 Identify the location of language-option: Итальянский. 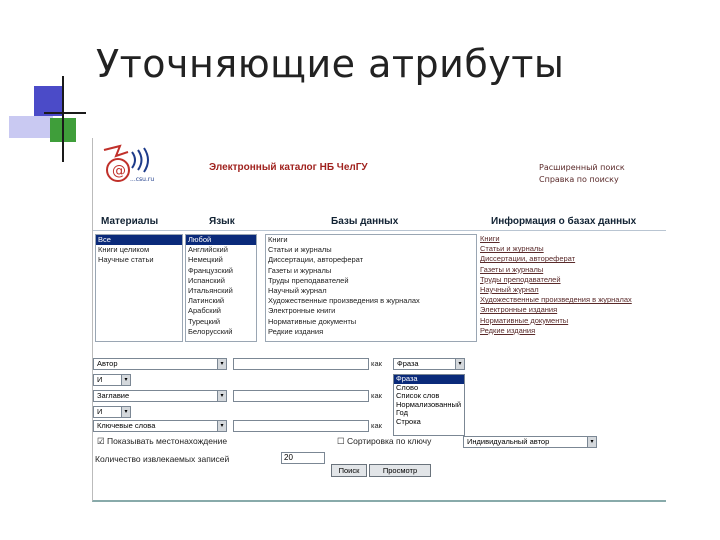
(221, 291).